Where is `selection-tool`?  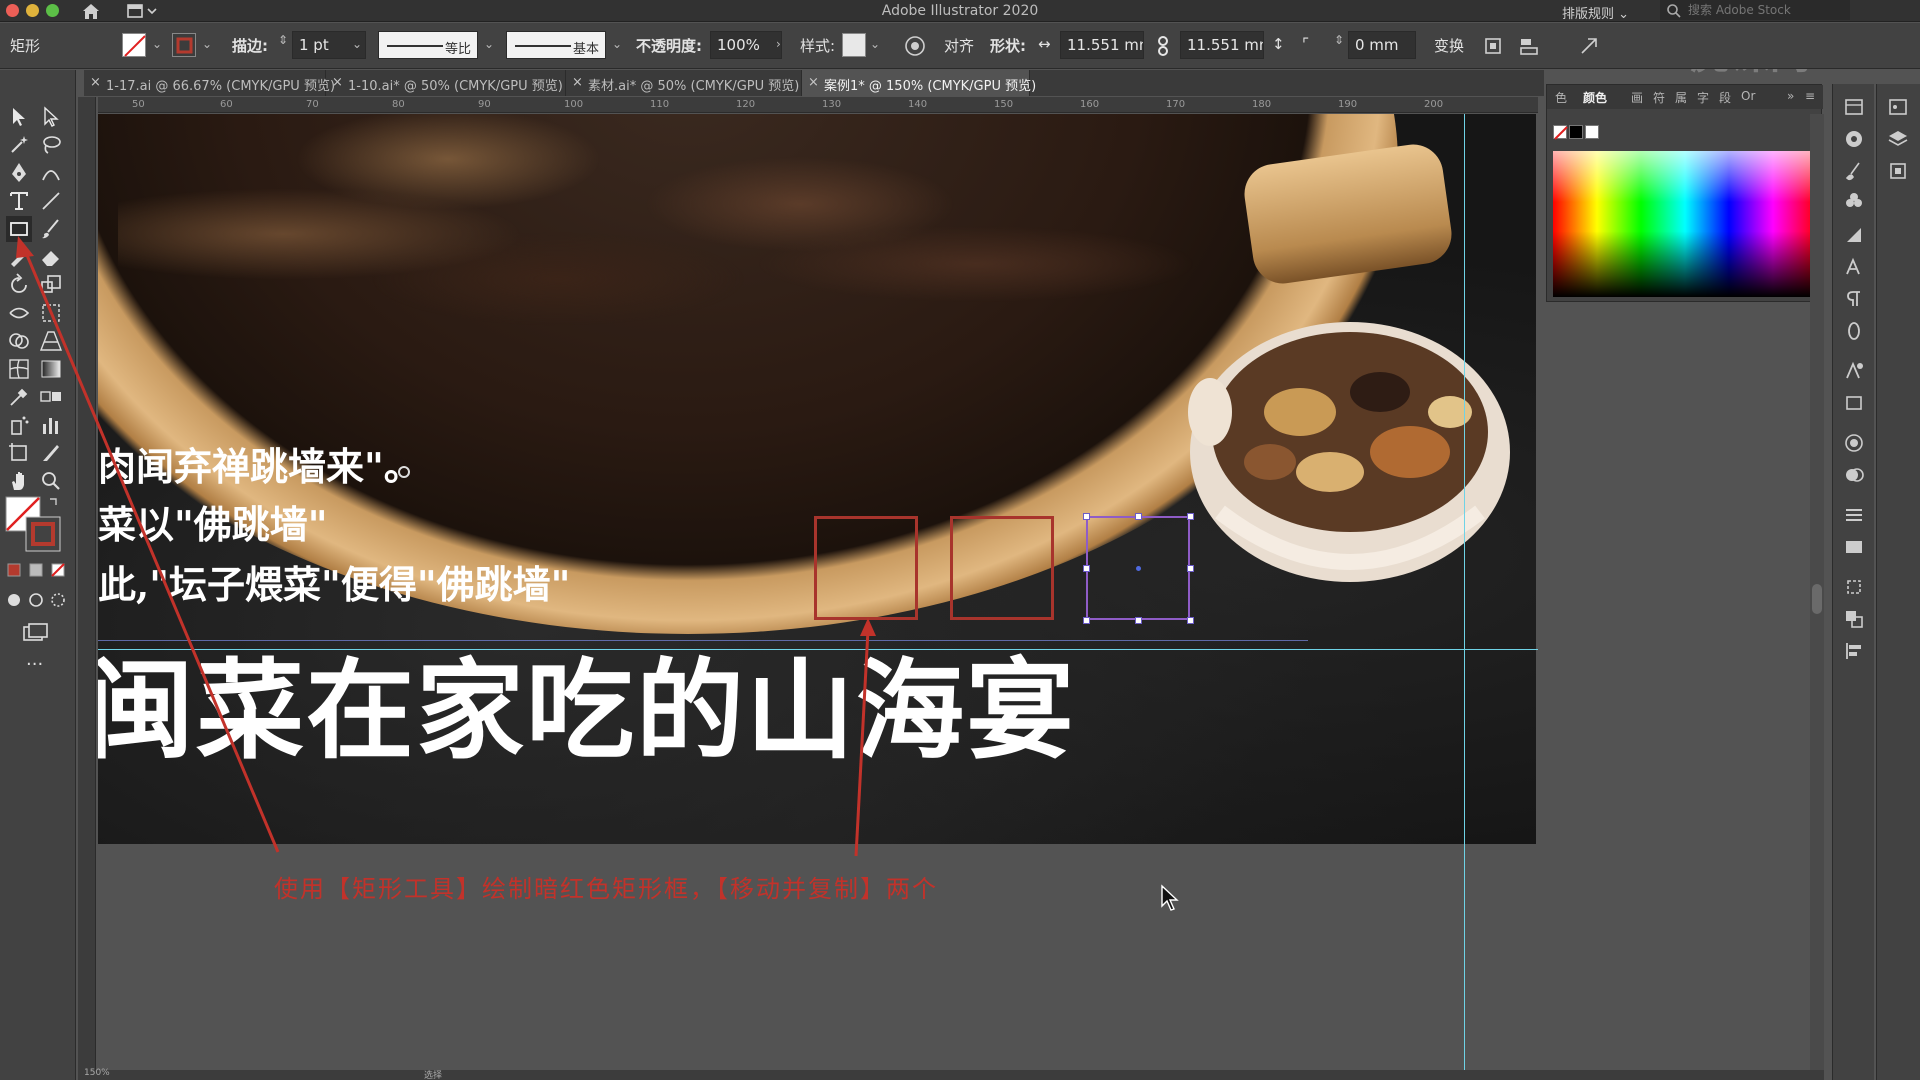
selection-tool is located at coordinates (19, 117).